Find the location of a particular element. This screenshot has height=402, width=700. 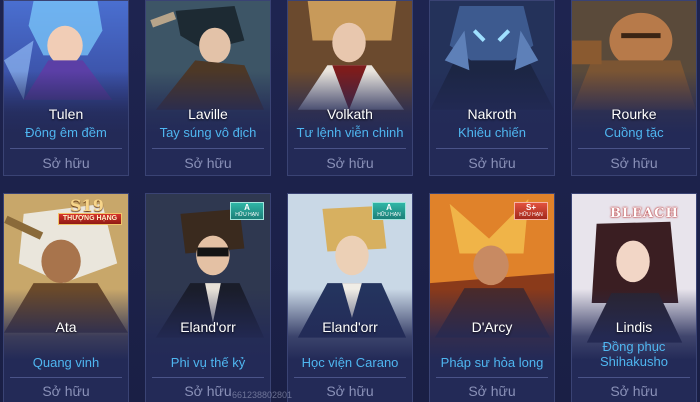

skin-name: Phi vụ thế kỷ is located at coordinates (208, 362).